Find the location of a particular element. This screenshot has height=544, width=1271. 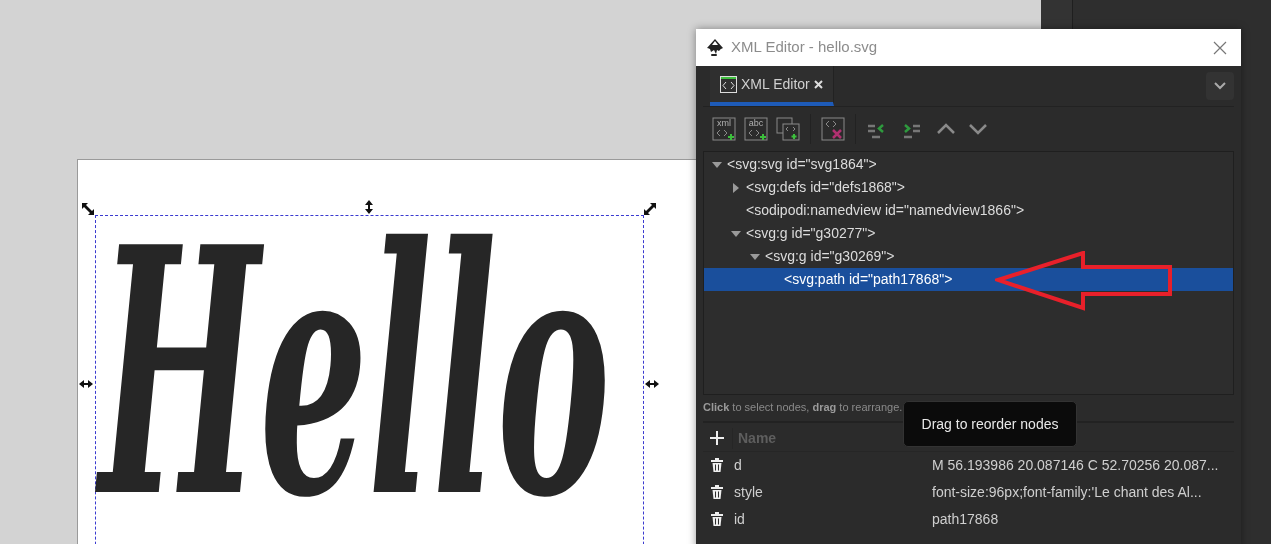

dropdown-button is located at coordinates (1220, 86).